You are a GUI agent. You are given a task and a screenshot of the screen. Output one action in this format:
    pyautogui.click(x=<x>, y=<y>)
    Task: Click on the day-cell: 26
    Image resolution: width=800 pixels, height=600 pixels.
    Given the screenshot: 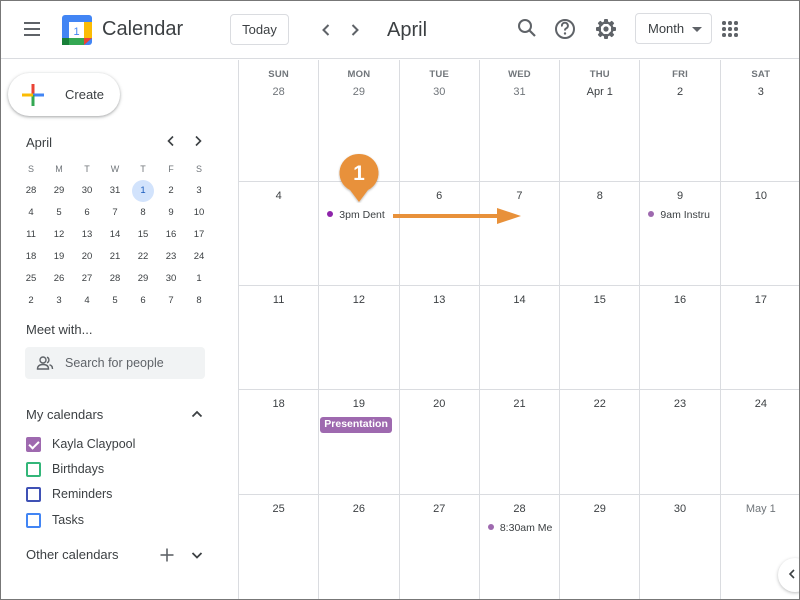 What is the action you would take?
    pyautogui.click(x=359, y=547)
    